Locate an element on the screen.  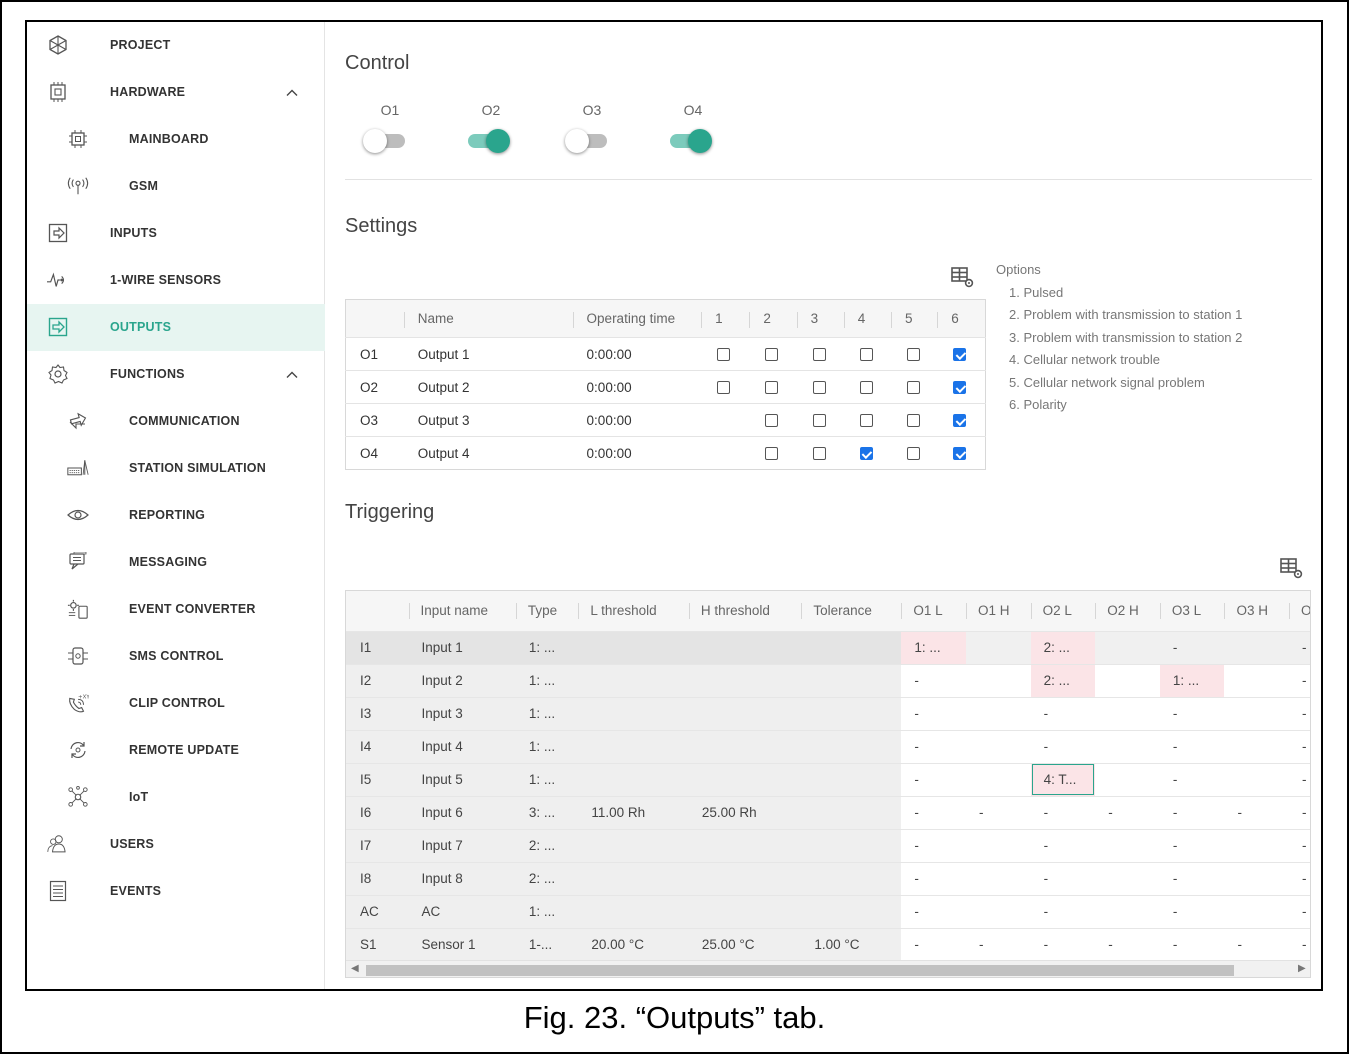
triggering-row: I2 Input 2 1: ... -2: ... 1: ... - is located at coordinates (828, 680).